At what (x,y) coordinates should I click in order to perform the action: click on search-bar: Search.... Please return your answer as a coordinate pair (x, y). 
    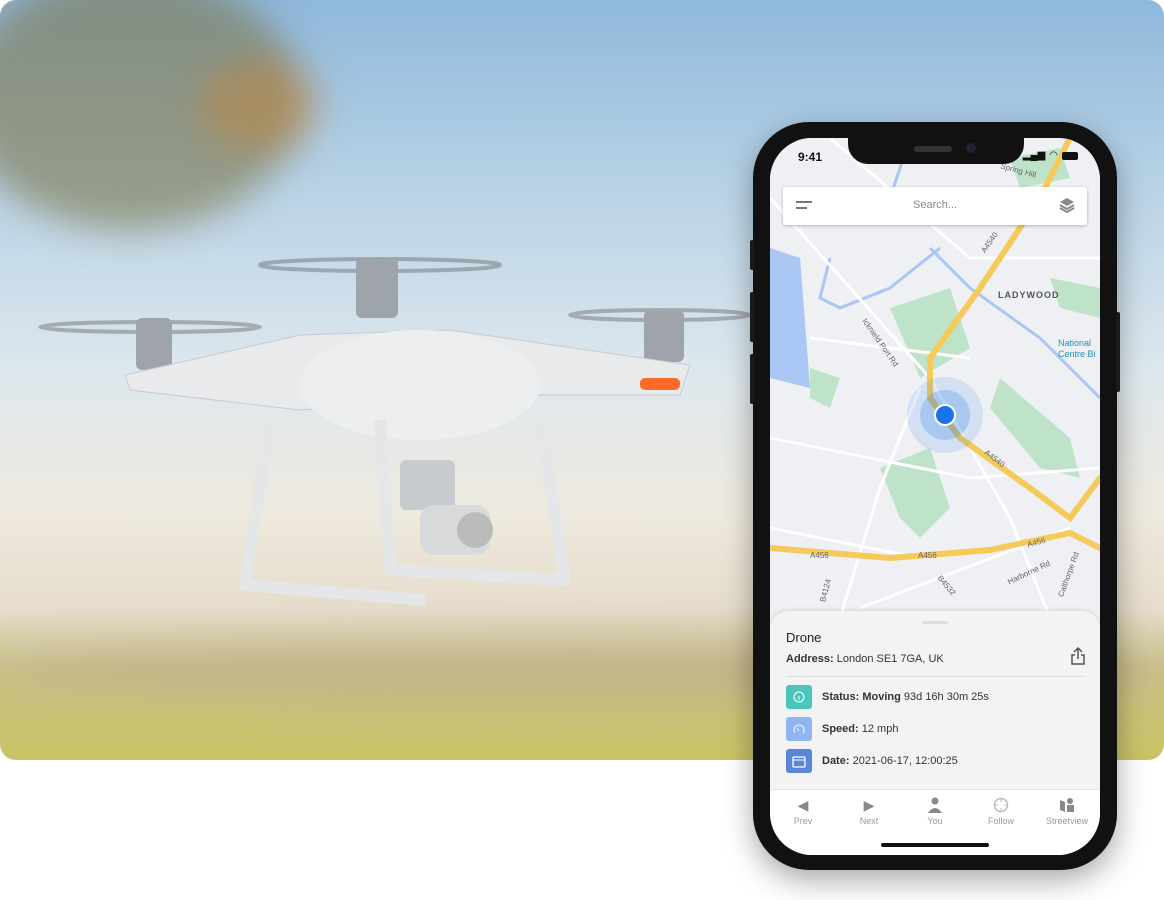
    Looking at the image, I should click on (935, 206).